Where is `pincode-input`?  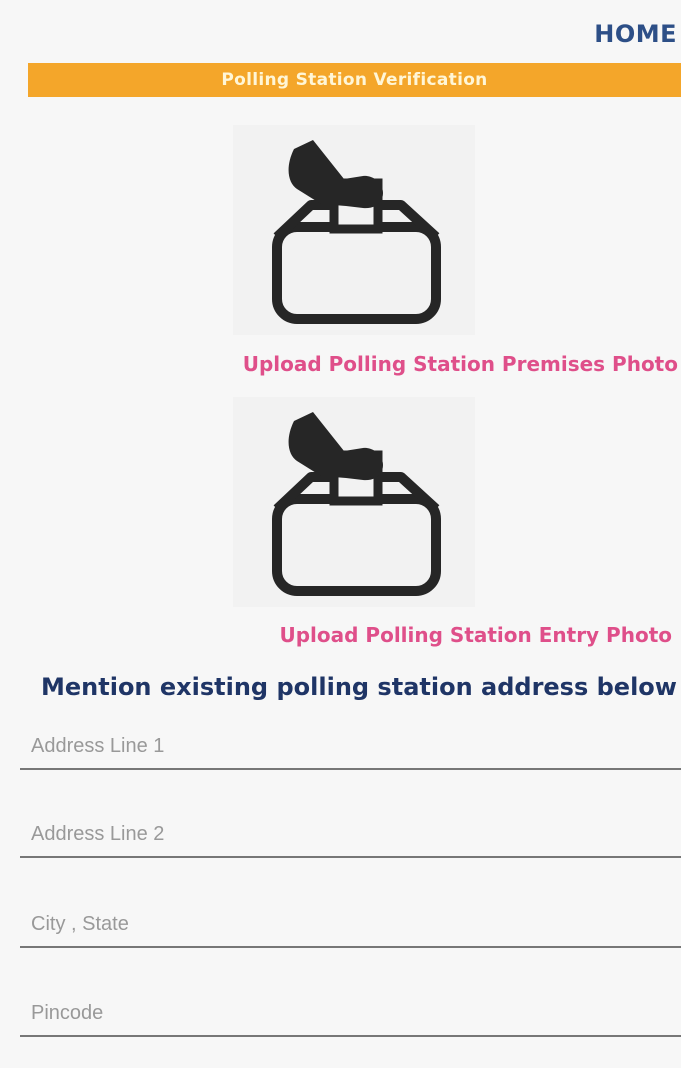
pincode-input is located at coordinates (341, 1013).